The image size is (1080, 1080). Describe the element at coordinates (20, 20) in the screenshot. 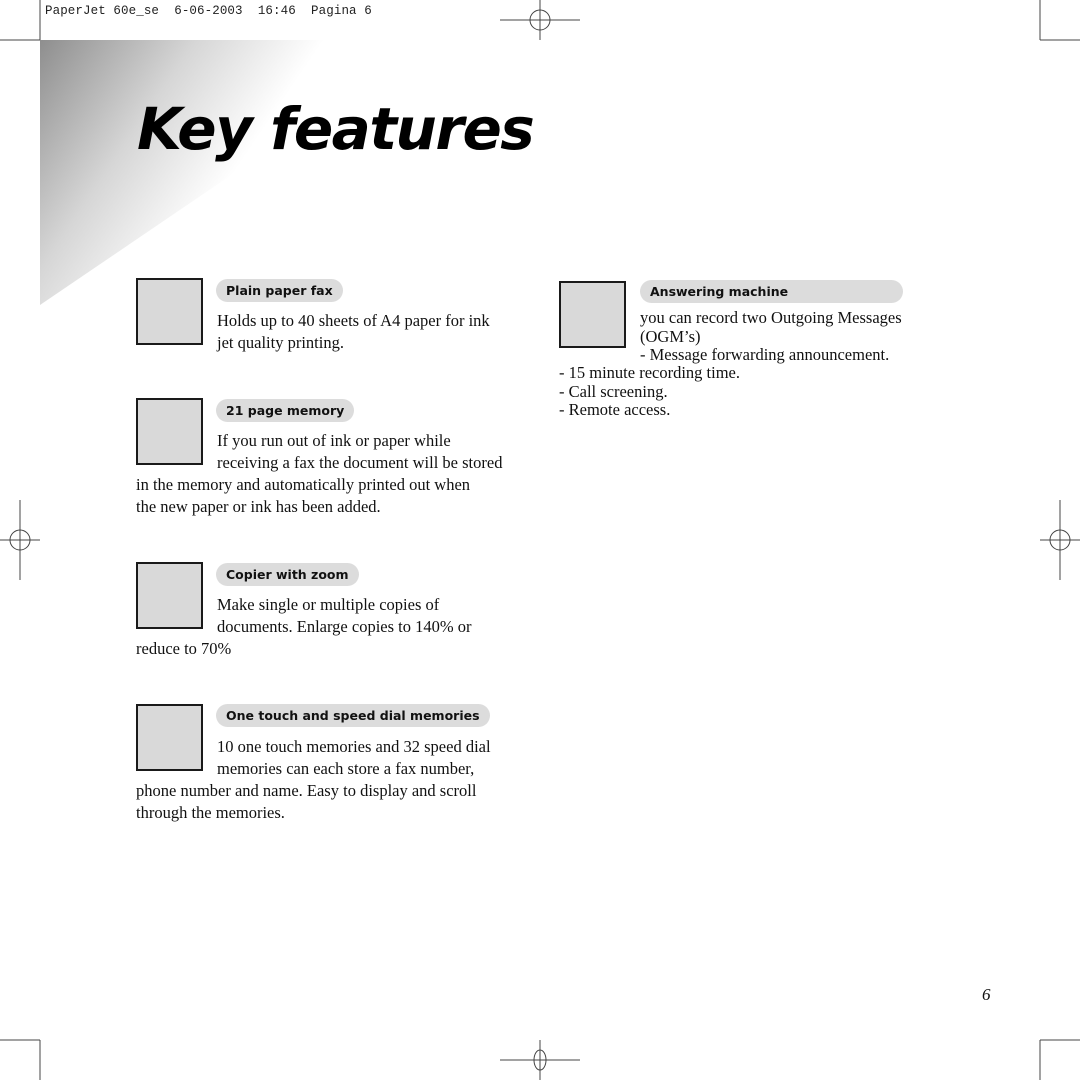

I see `crop-mark-top-left` at that location.